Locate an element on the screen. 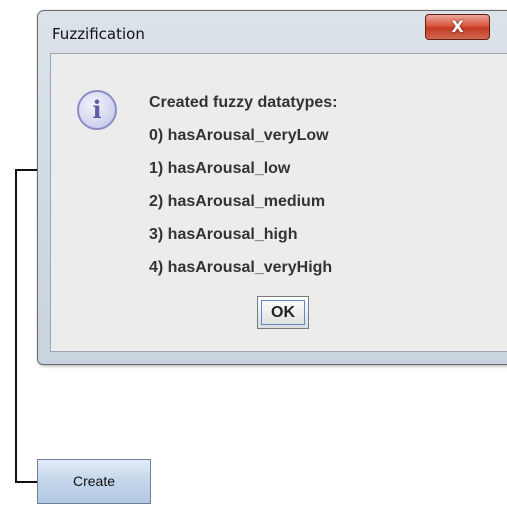 The image size is (507, 507). ok-button: OK is located at coordinates (283, 312).